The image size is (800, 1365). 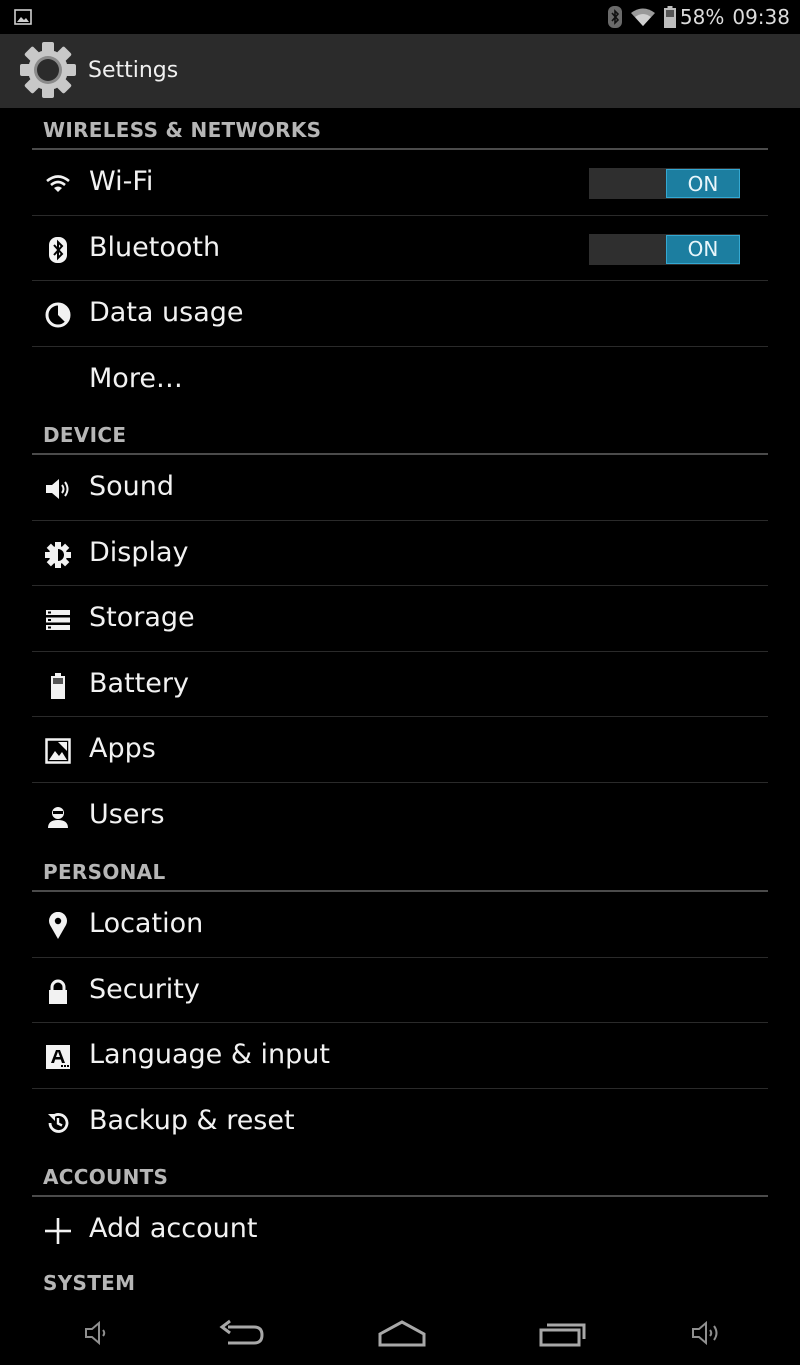 I want to click on settings-item-label: Backup & reset, so click(x=192, y=1120).